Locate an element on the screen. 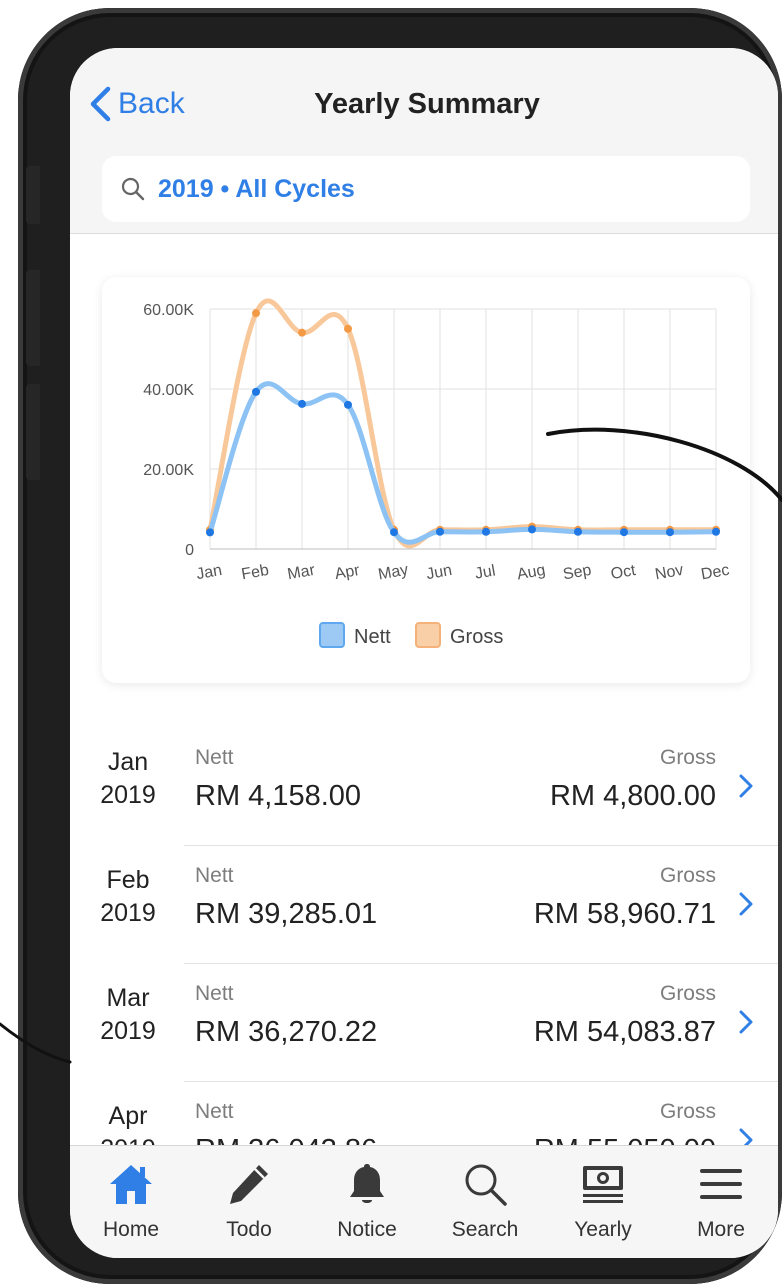 Image resolution: width=782 pixels, height=1288 pixels. tab-home: Home is located at coordinates (131, 1204).